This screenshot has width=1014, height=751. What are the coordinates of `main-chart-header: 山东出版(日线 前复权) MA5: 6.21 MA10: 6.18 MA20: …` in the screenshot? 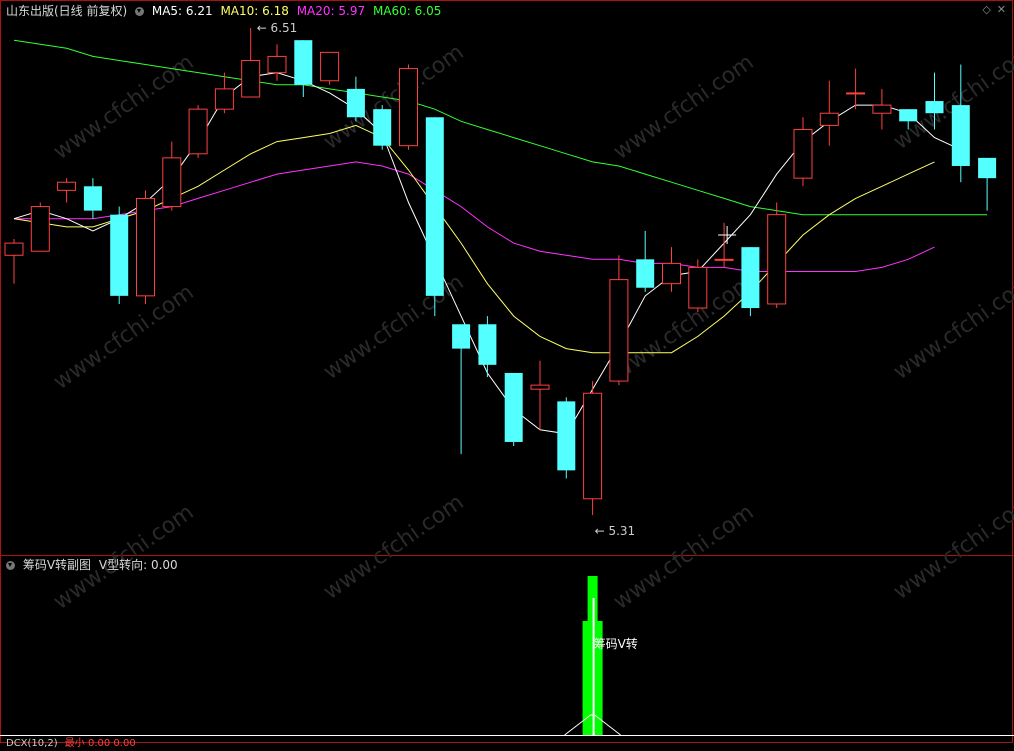 It's located at (225, 11).